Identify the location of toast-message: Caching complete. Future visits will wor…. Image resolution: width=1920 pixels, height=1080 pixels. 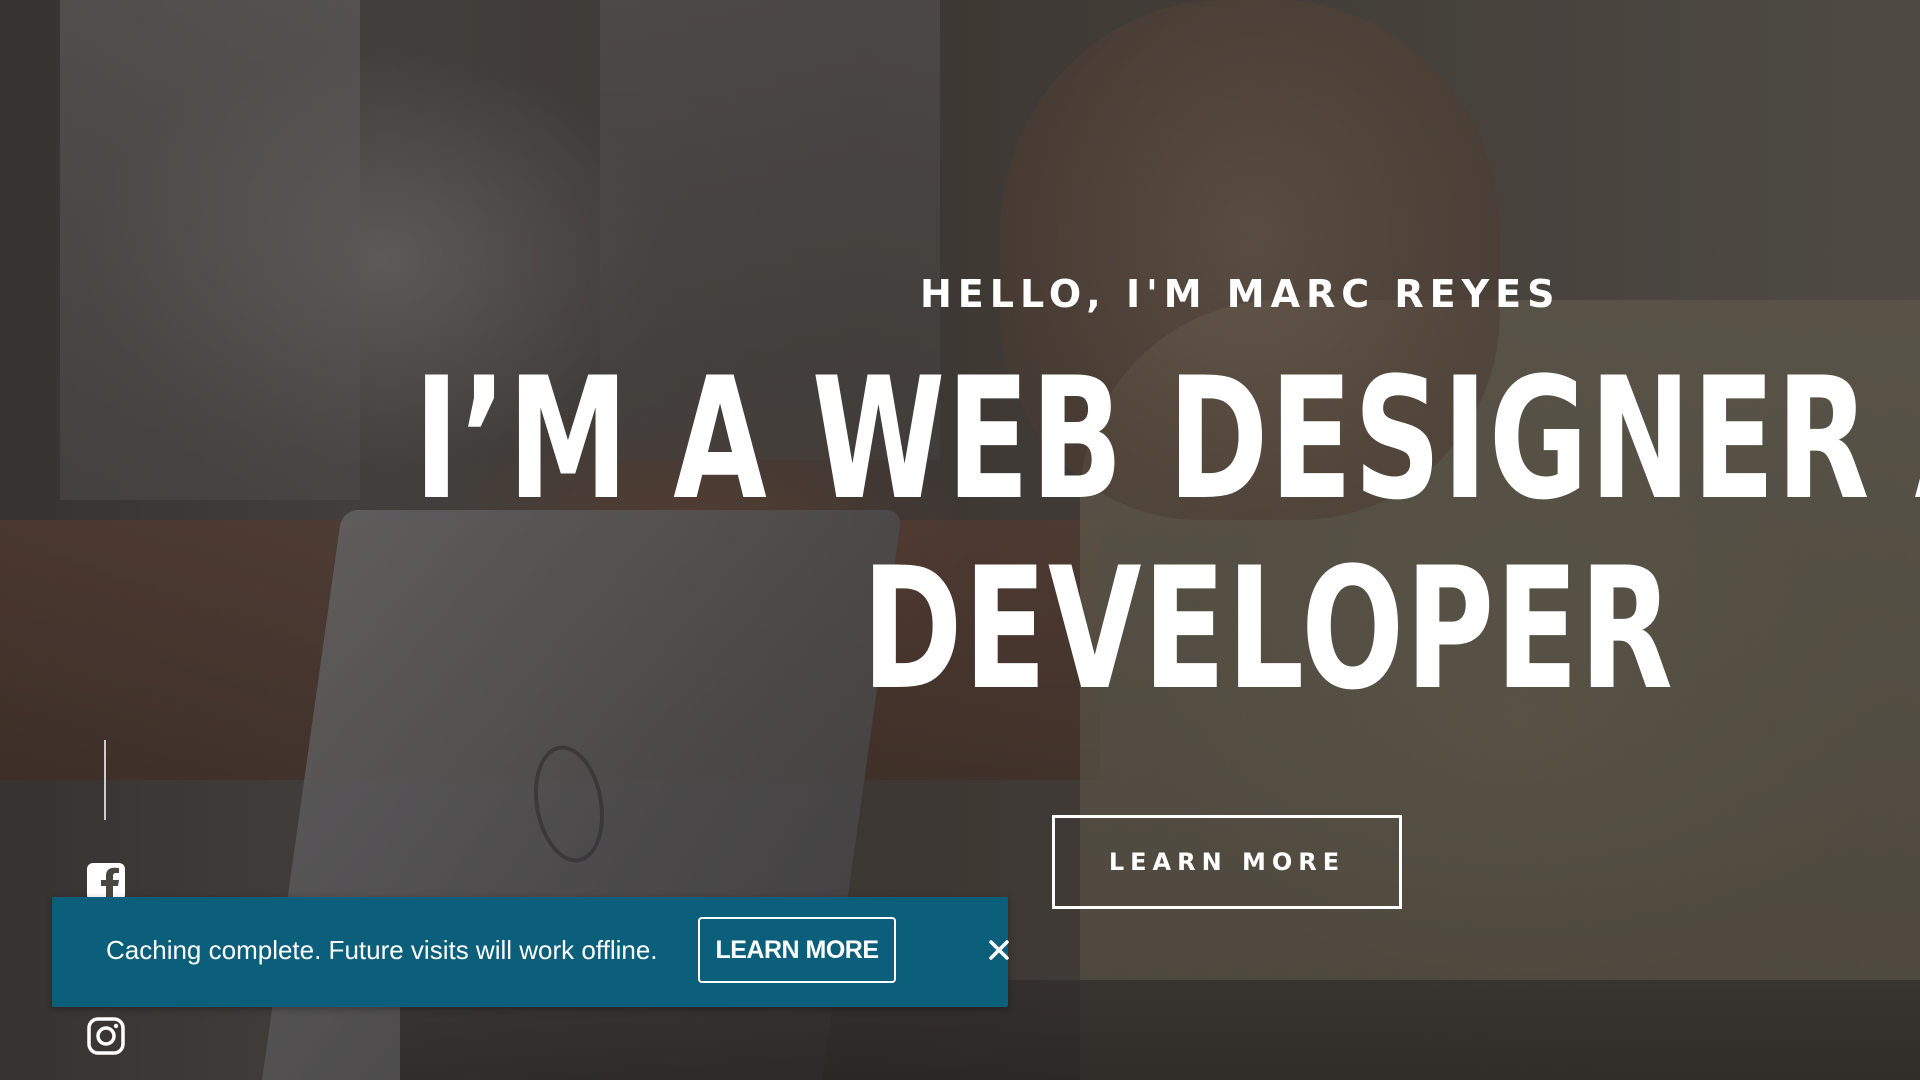
(382, 950).